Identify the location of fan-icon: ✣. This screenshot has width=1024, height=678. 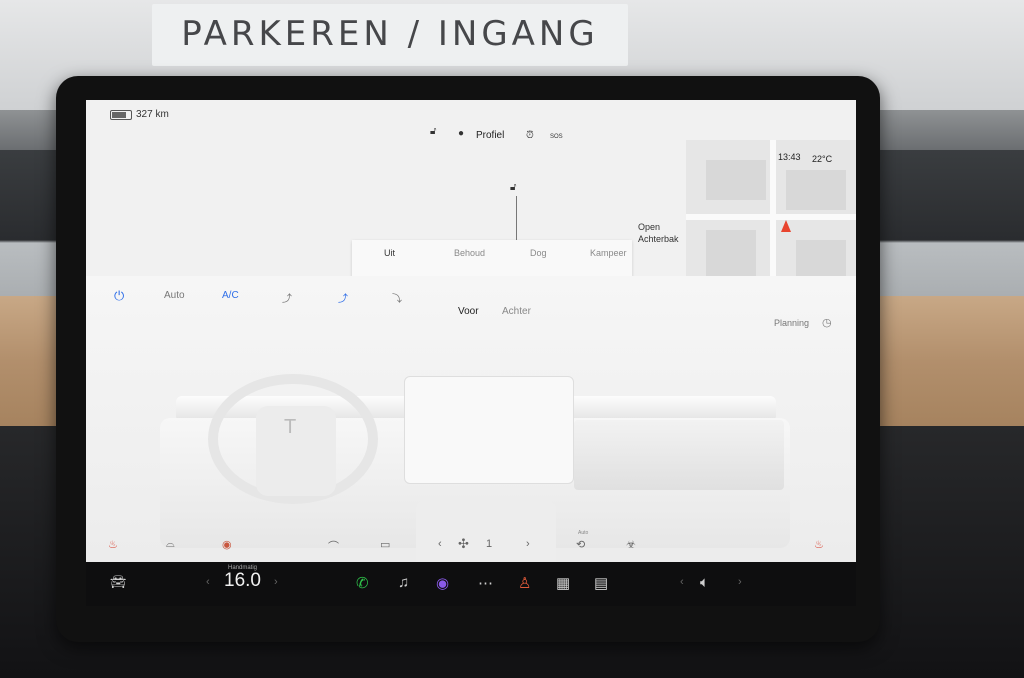
(463, 543).